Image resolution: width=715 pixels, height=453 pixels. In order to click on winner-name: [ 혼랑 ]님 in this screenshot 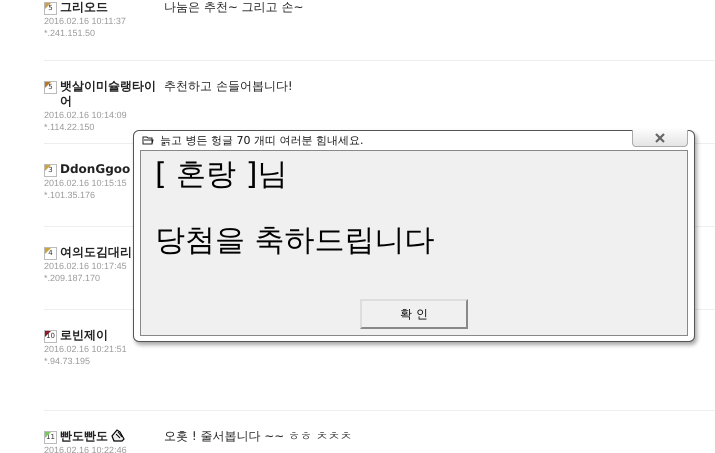, I will do `click(221, 175)`.